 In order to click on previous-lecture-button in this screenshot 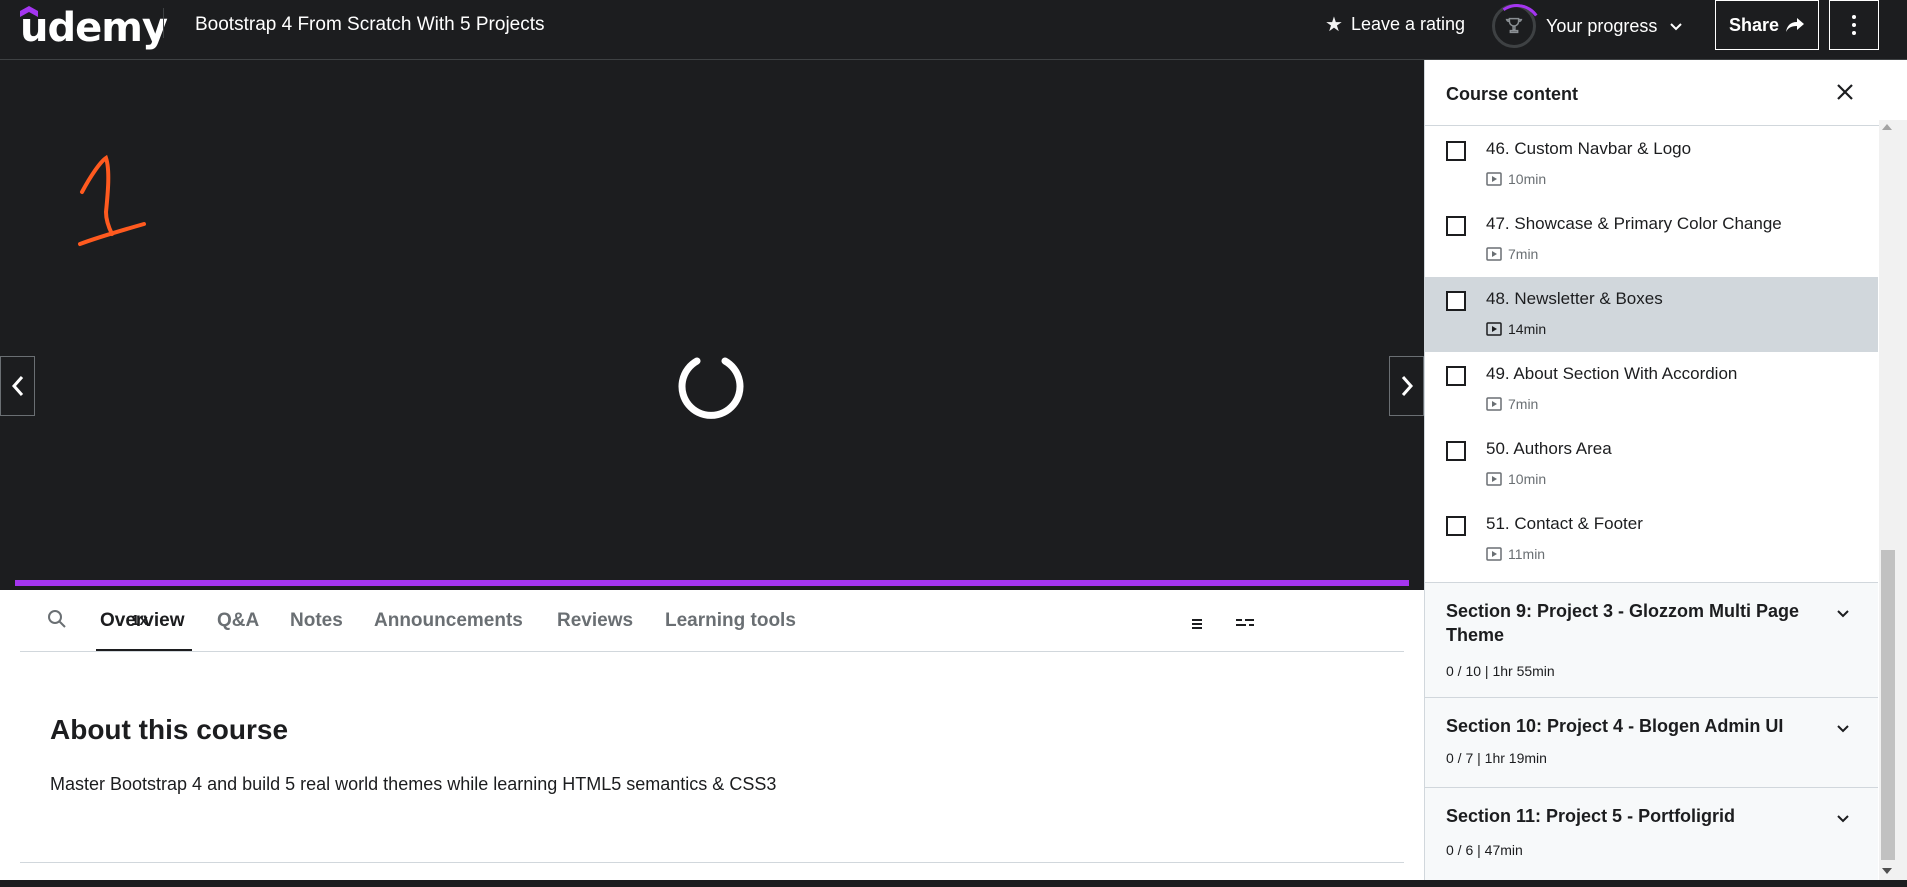, I will do `click(17, 386)`.